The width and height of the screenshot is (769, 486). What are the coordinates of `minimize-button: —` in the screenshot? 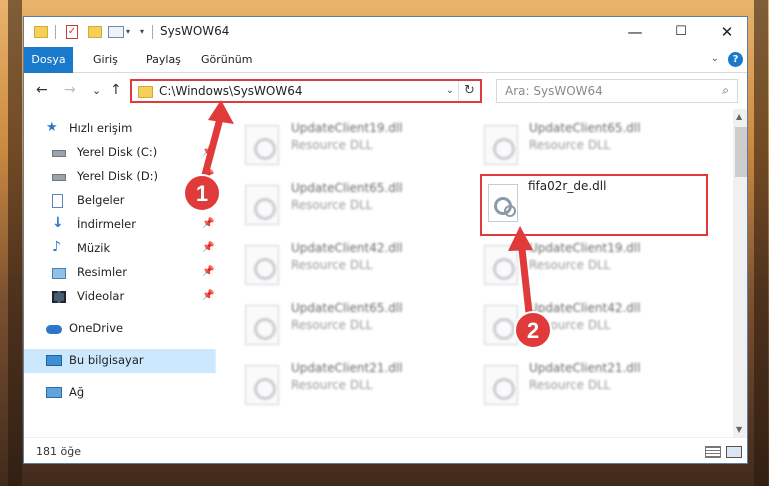 It's located at (635, 32).